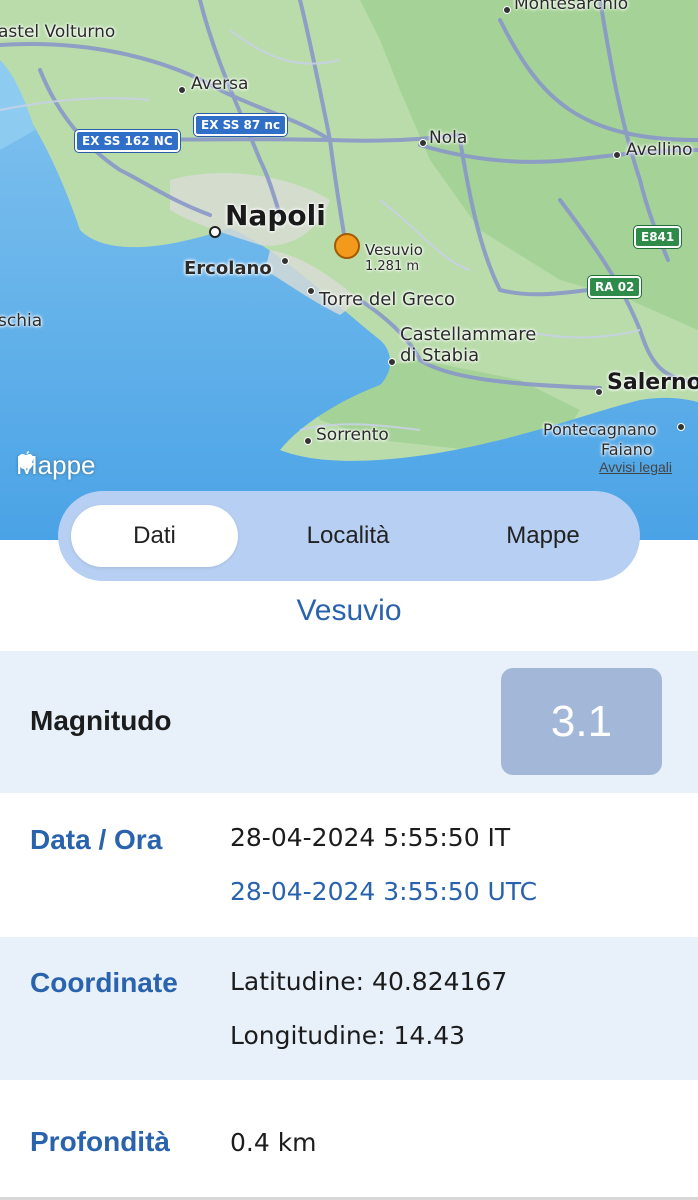 Image resolution: width=698 pixels, height=1200 pixels. What do you see at coordinates (100, 1141) in the screenshot?
I see `depth-label: Profondità` at bounding box center [100, 1141].